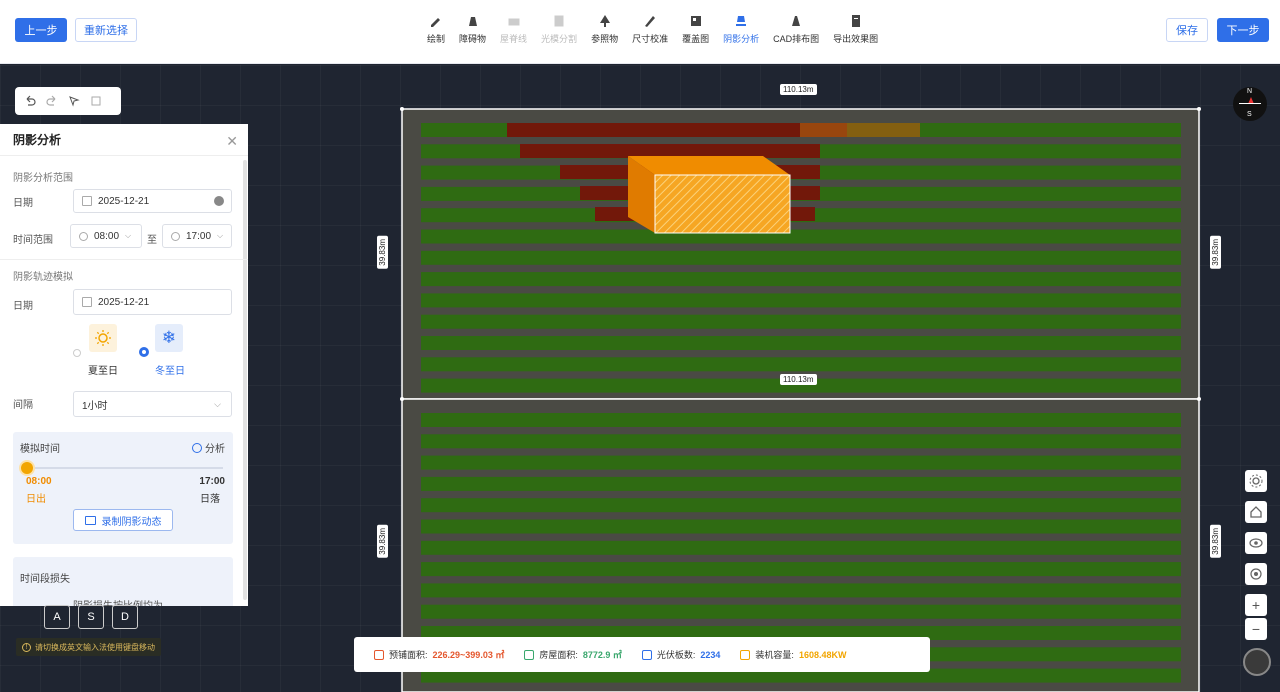 The height and width of the screenshot is (692, 1280). What do you see at coordinates (741, 32) in the screenshot?
I see `tool-shadow: 阴影分析` at bounding box center [741, 32].